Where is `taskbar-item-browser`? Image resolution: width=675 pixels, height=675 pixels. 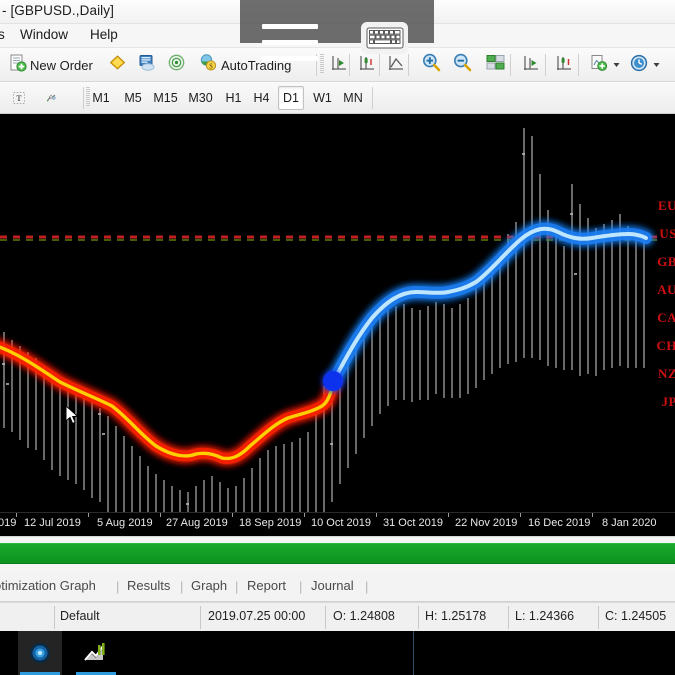 taskbar-item-browser is located at coordinates (40, 653).